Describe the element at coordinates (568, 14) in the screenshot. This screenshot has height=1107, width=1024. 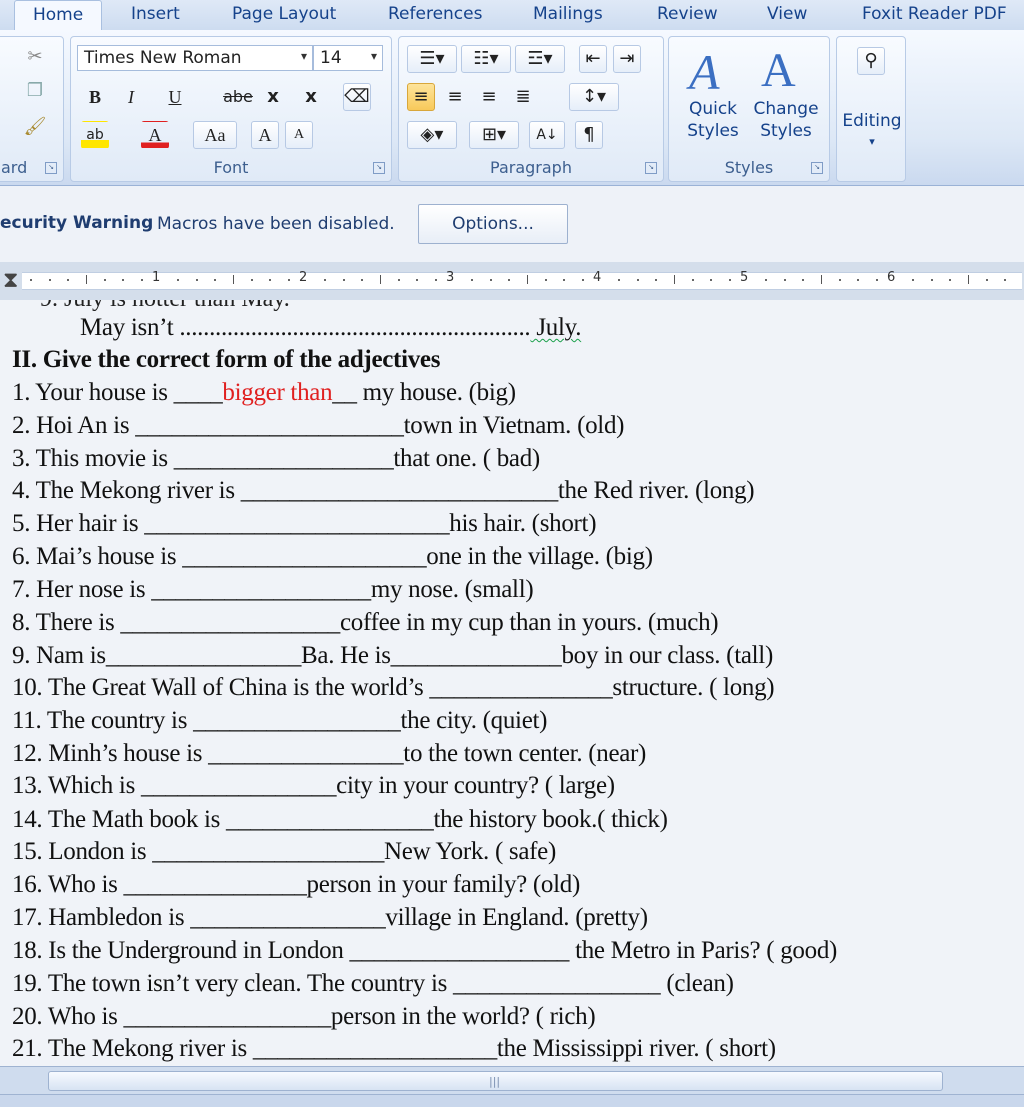
I see `tab-mailings: Mailings` at that location.